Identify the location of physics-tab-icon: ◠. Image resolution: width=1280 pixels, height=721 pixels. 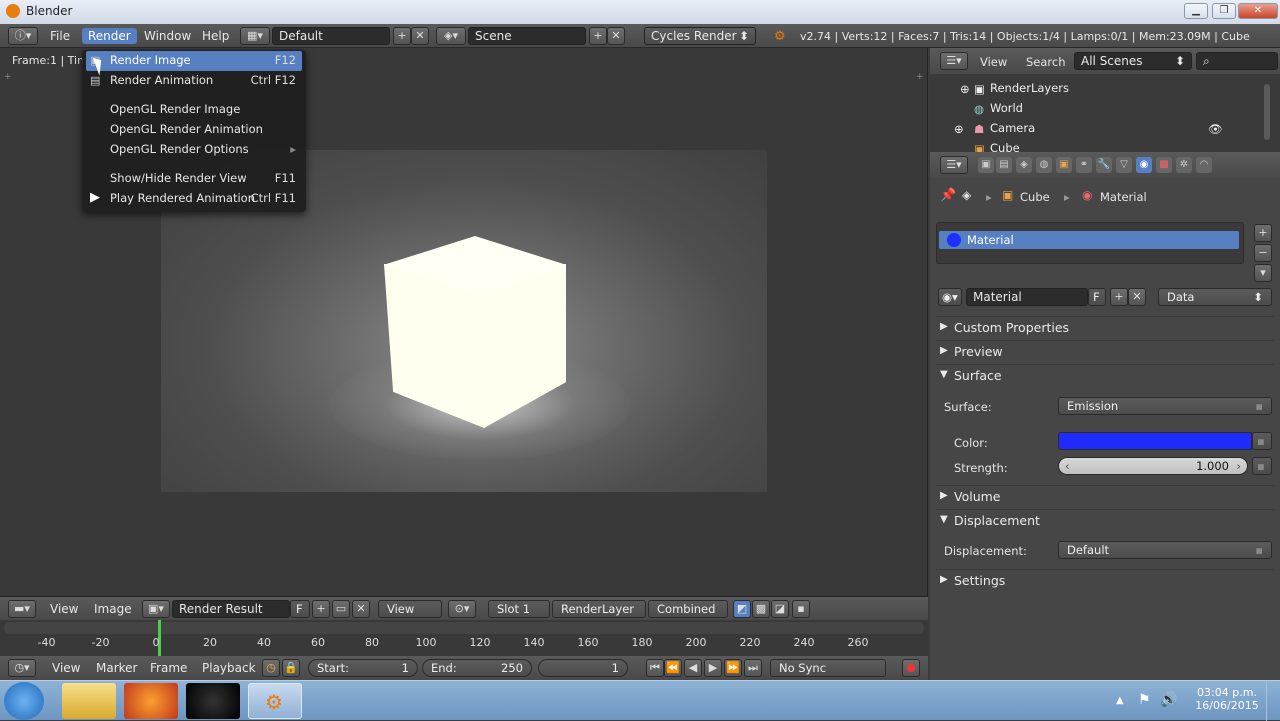
(1204, 165).